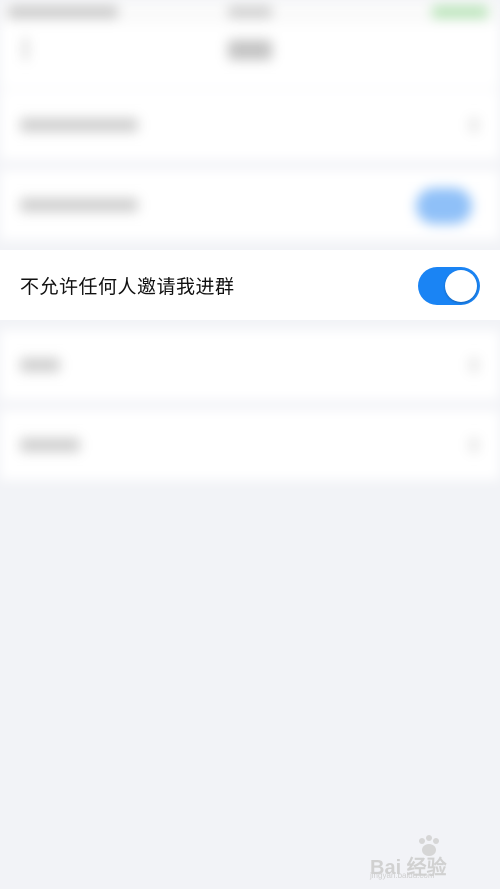 The width and height of the screenshot is (500, 889). Describe the element at coordinates (250, 50) in the screenshot. I see `page-title` at that location.